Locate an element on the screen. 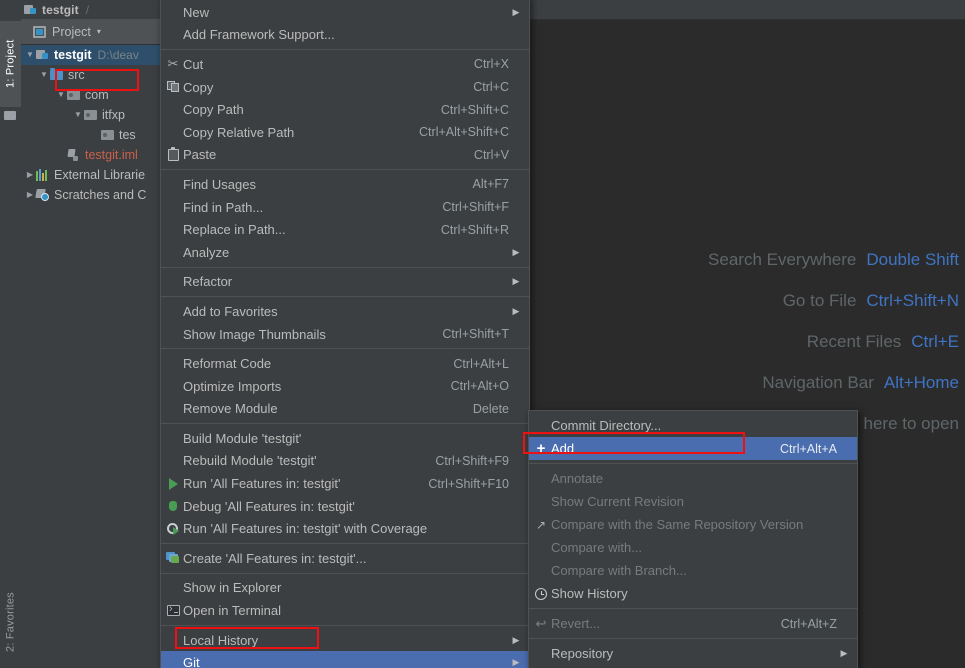 This screenshot has height=668, width=965. tree-node-src: ▼ src is located at coordinates (97, 75).